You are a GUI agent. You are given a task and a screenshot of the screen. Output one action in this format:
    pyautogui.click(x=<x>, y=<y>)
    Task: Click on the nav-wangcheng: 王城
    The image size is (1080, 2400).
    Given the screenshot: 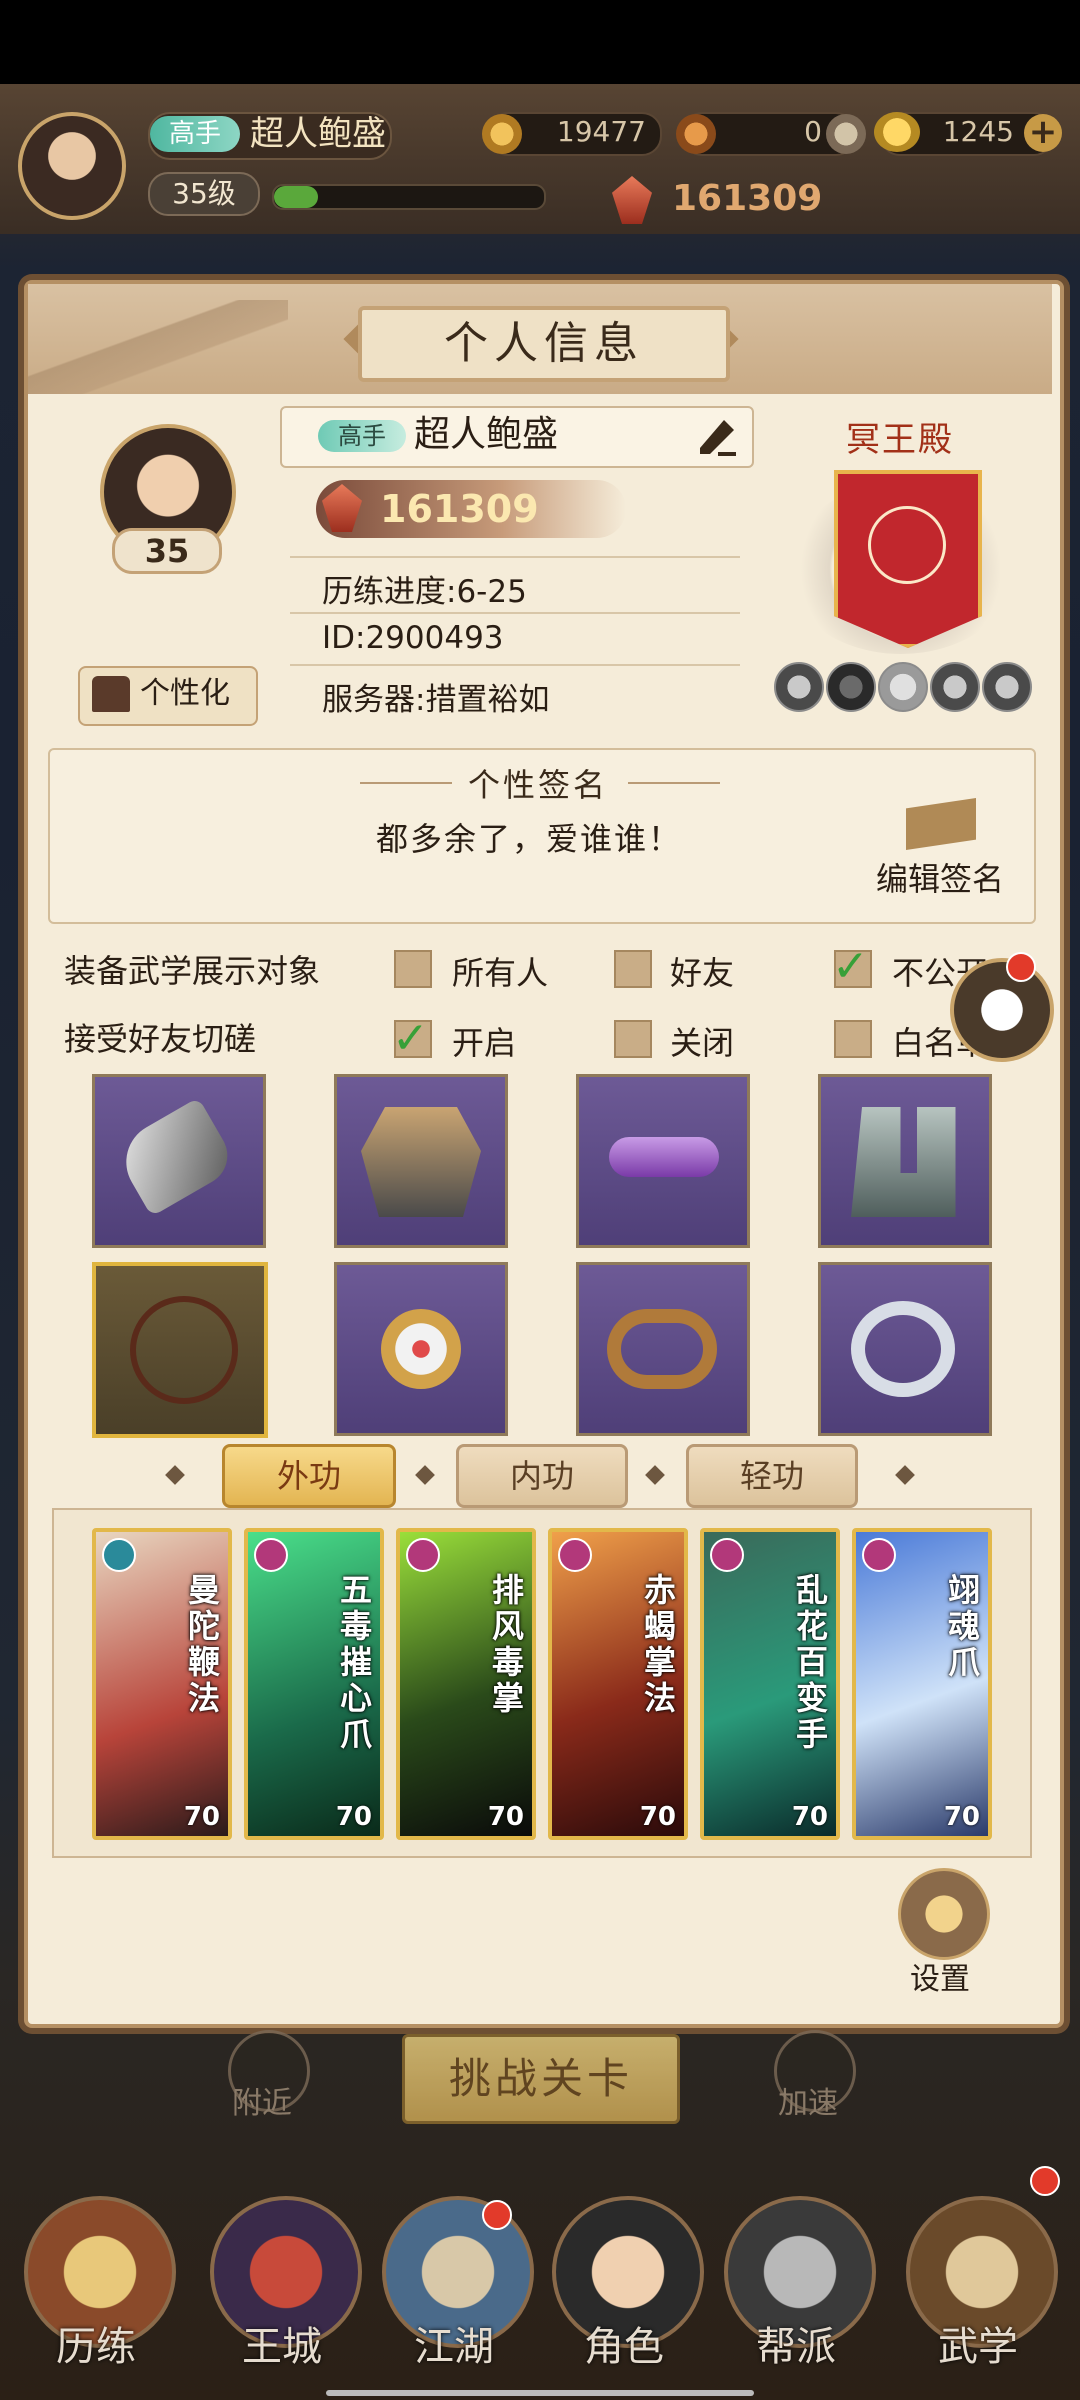 What is the action you would take?
    pyautogui.click(x=282, y=2343)
    